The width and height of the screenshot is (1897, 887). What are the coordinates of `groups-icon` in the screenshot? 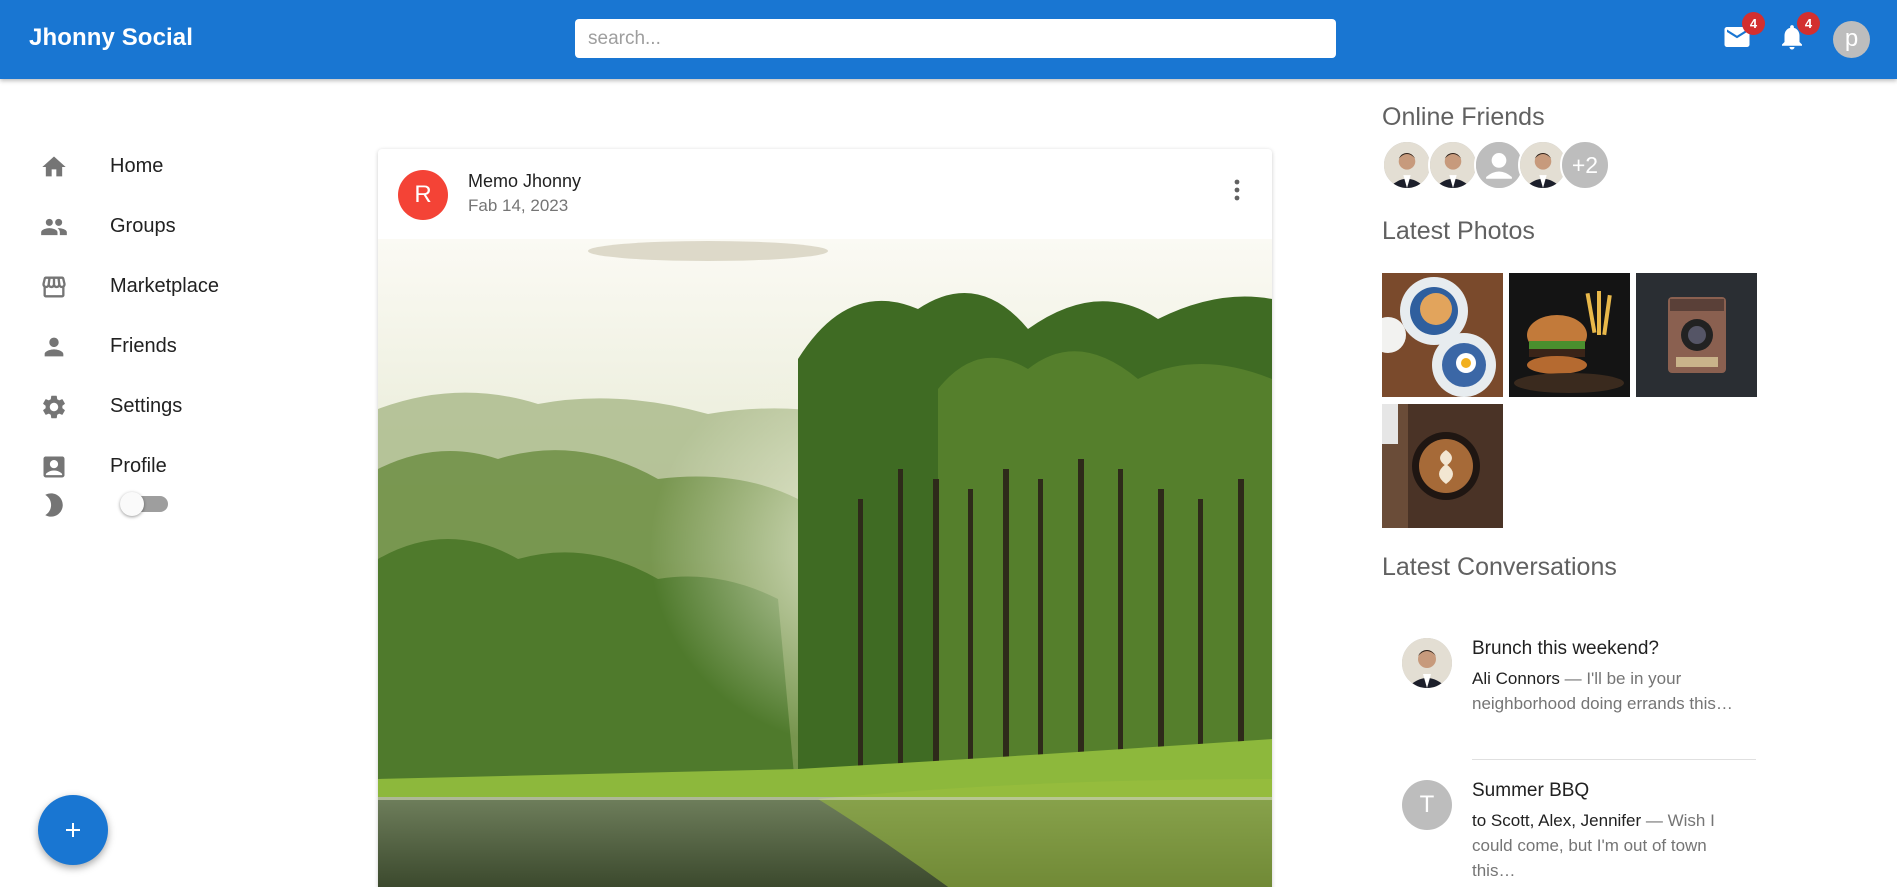 It's located at (54, 227).